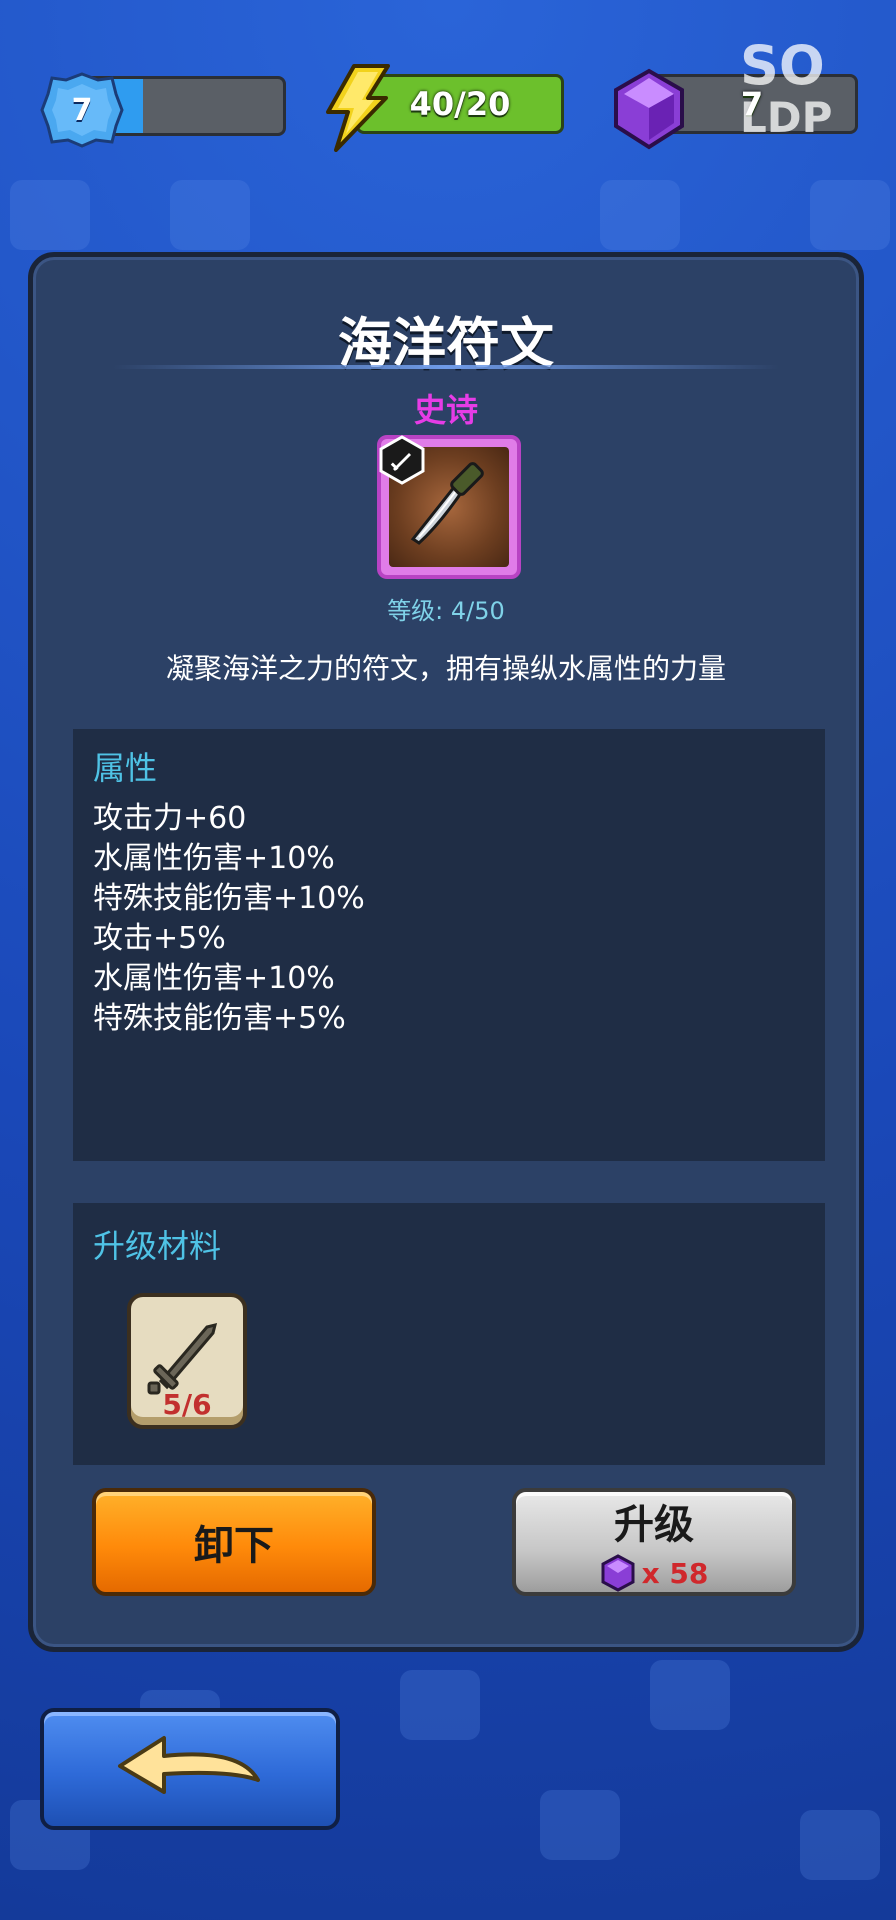 This screenshot has height=1920, width=896. I want to click on upgrade-cost: x 58, so click(654, 1573).